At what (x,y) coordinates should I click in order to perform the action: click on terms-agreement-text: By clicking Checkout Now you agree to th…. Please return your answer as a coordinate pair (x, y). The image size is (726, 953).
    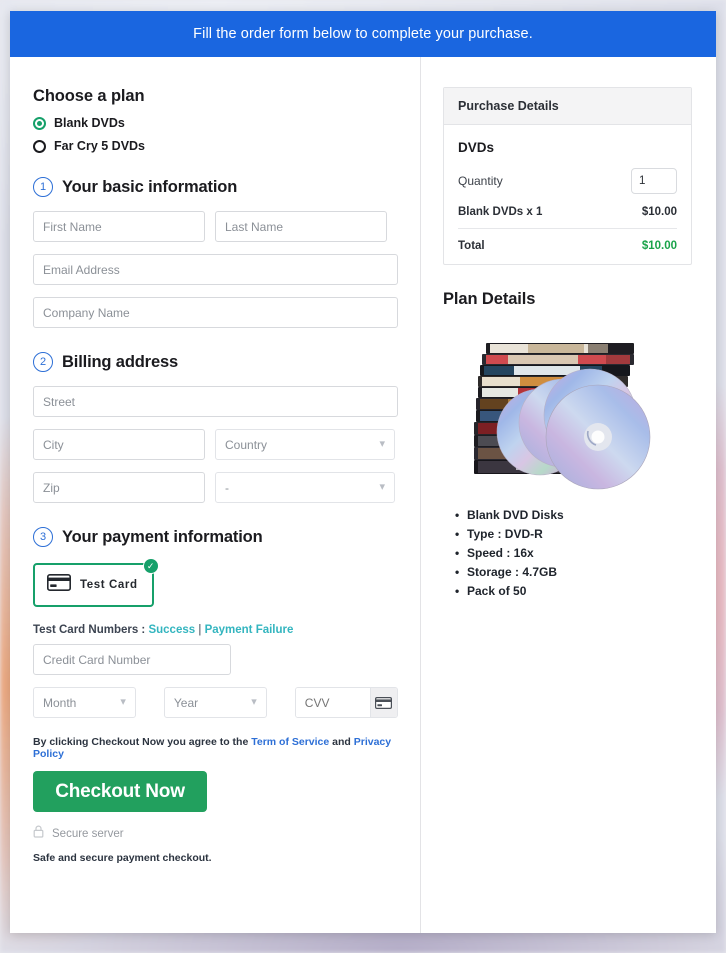
    Looking at the image, I should click on (215, 748).